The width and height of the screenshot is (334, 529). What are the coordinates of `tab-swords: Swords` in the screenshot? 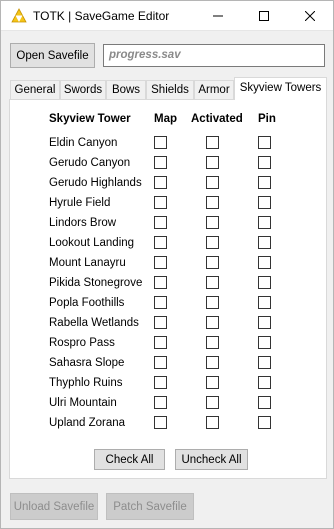 It's located at (83, 89).